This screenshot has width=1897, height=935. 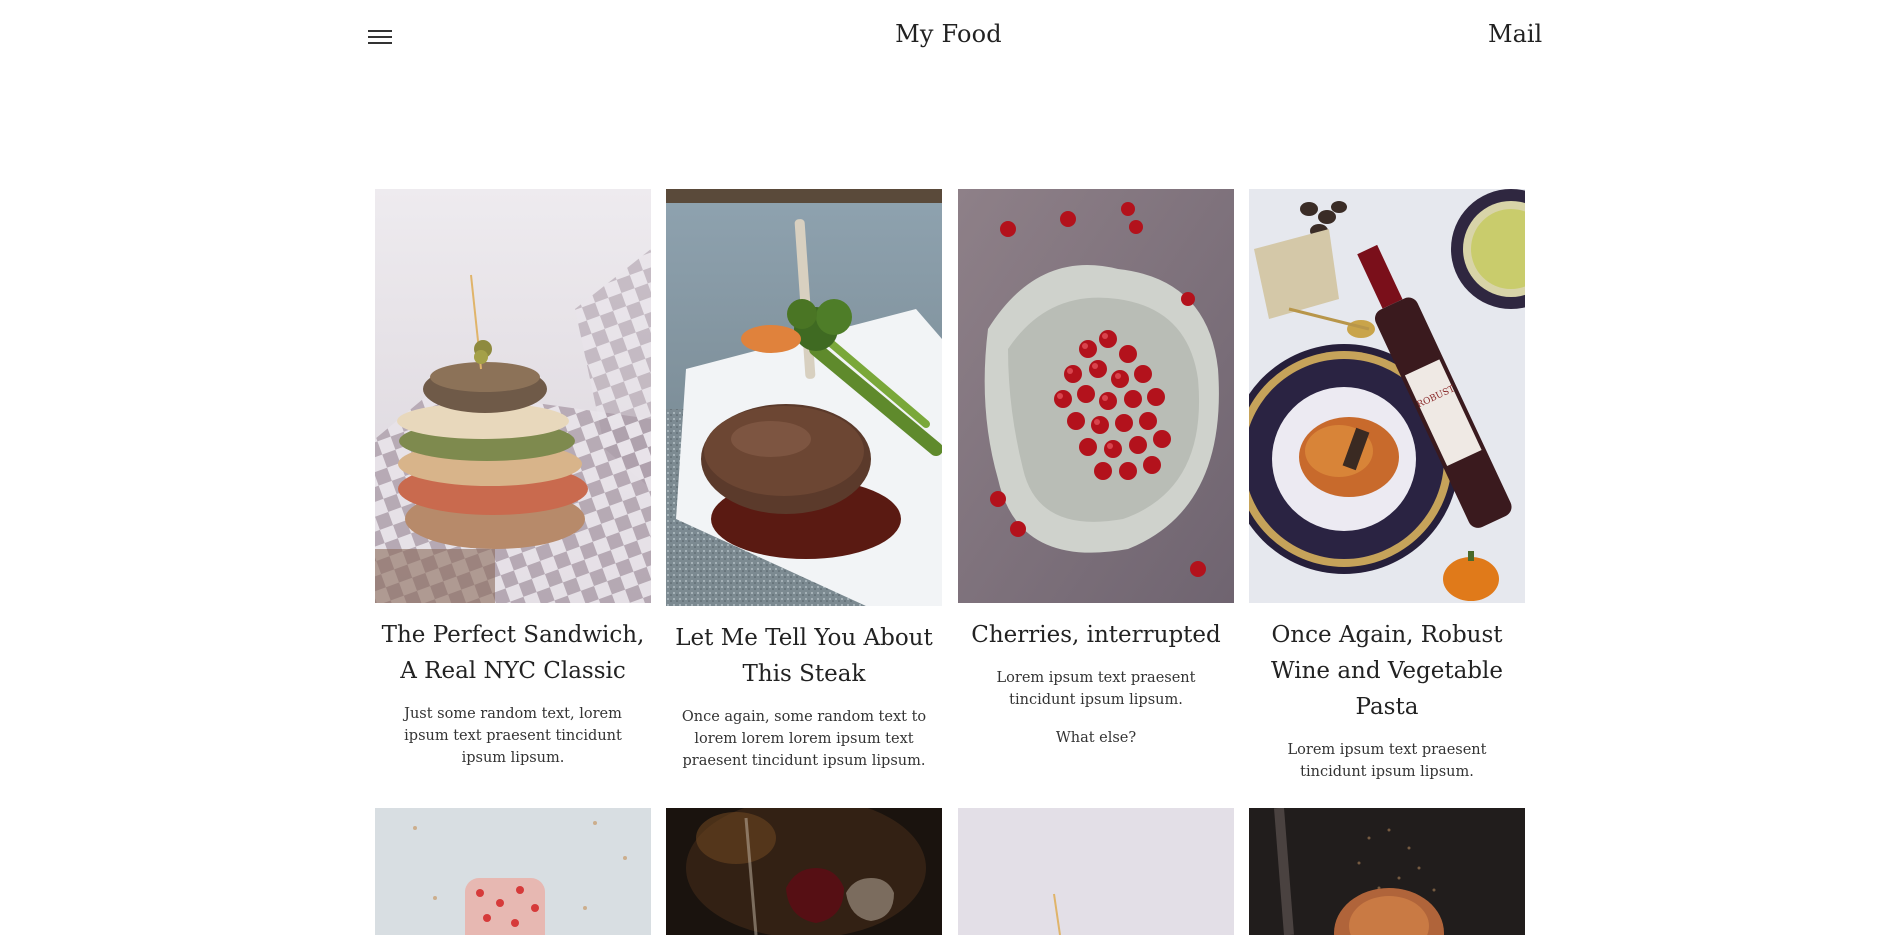 I want to click on post-title: The Perfect Sandwich, A Real NYC Classic, so click(x=513, y=653).